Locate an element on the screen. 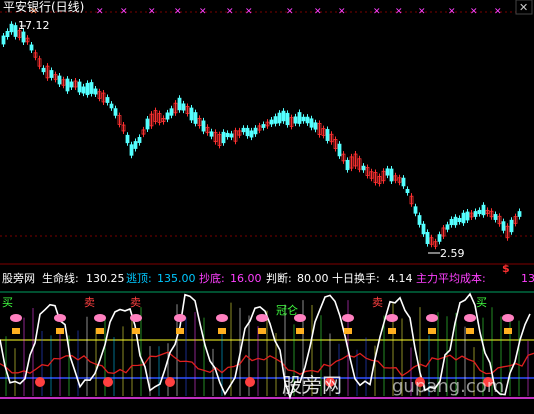 This screenshot has height=414, width=534. buy-signal: 买 is located at coordinates (7, 302).